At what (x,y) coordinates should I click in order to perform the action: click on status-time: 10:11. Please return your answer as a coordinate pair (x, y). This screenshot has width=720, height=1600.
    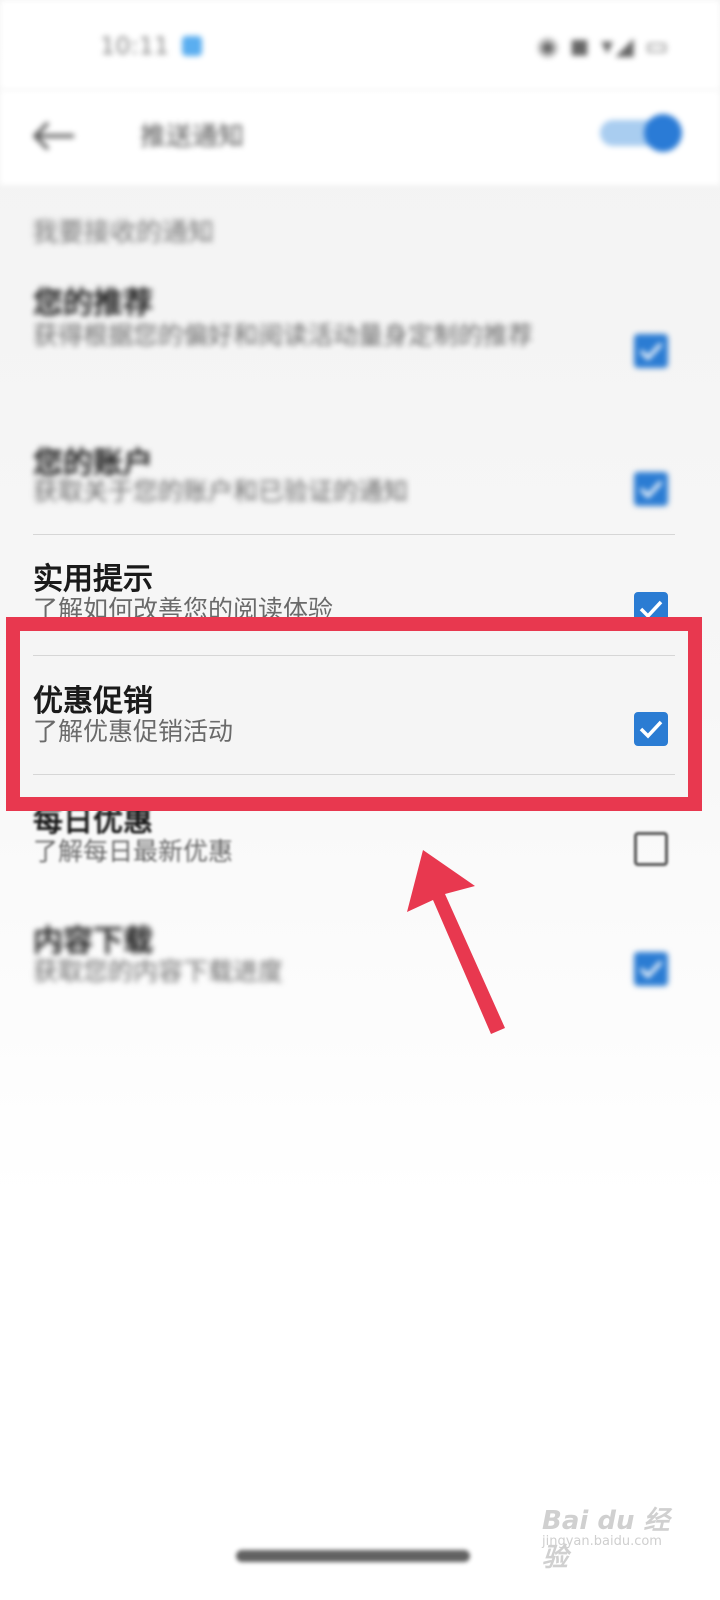
    Looking at the image, I should click on (135, 46).